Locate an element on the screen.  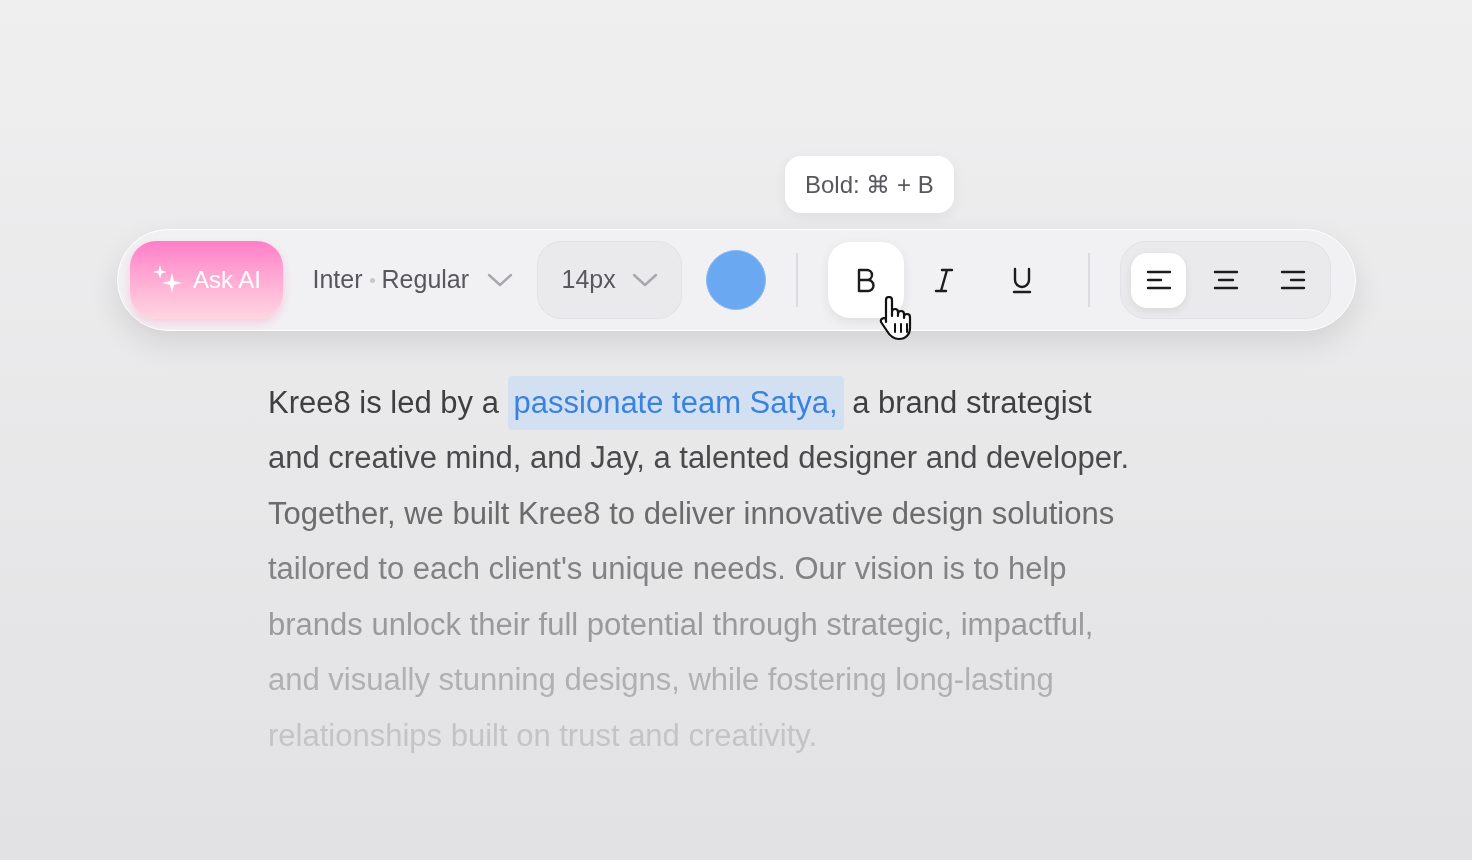
bold-button is located at coordinates (866, 280).